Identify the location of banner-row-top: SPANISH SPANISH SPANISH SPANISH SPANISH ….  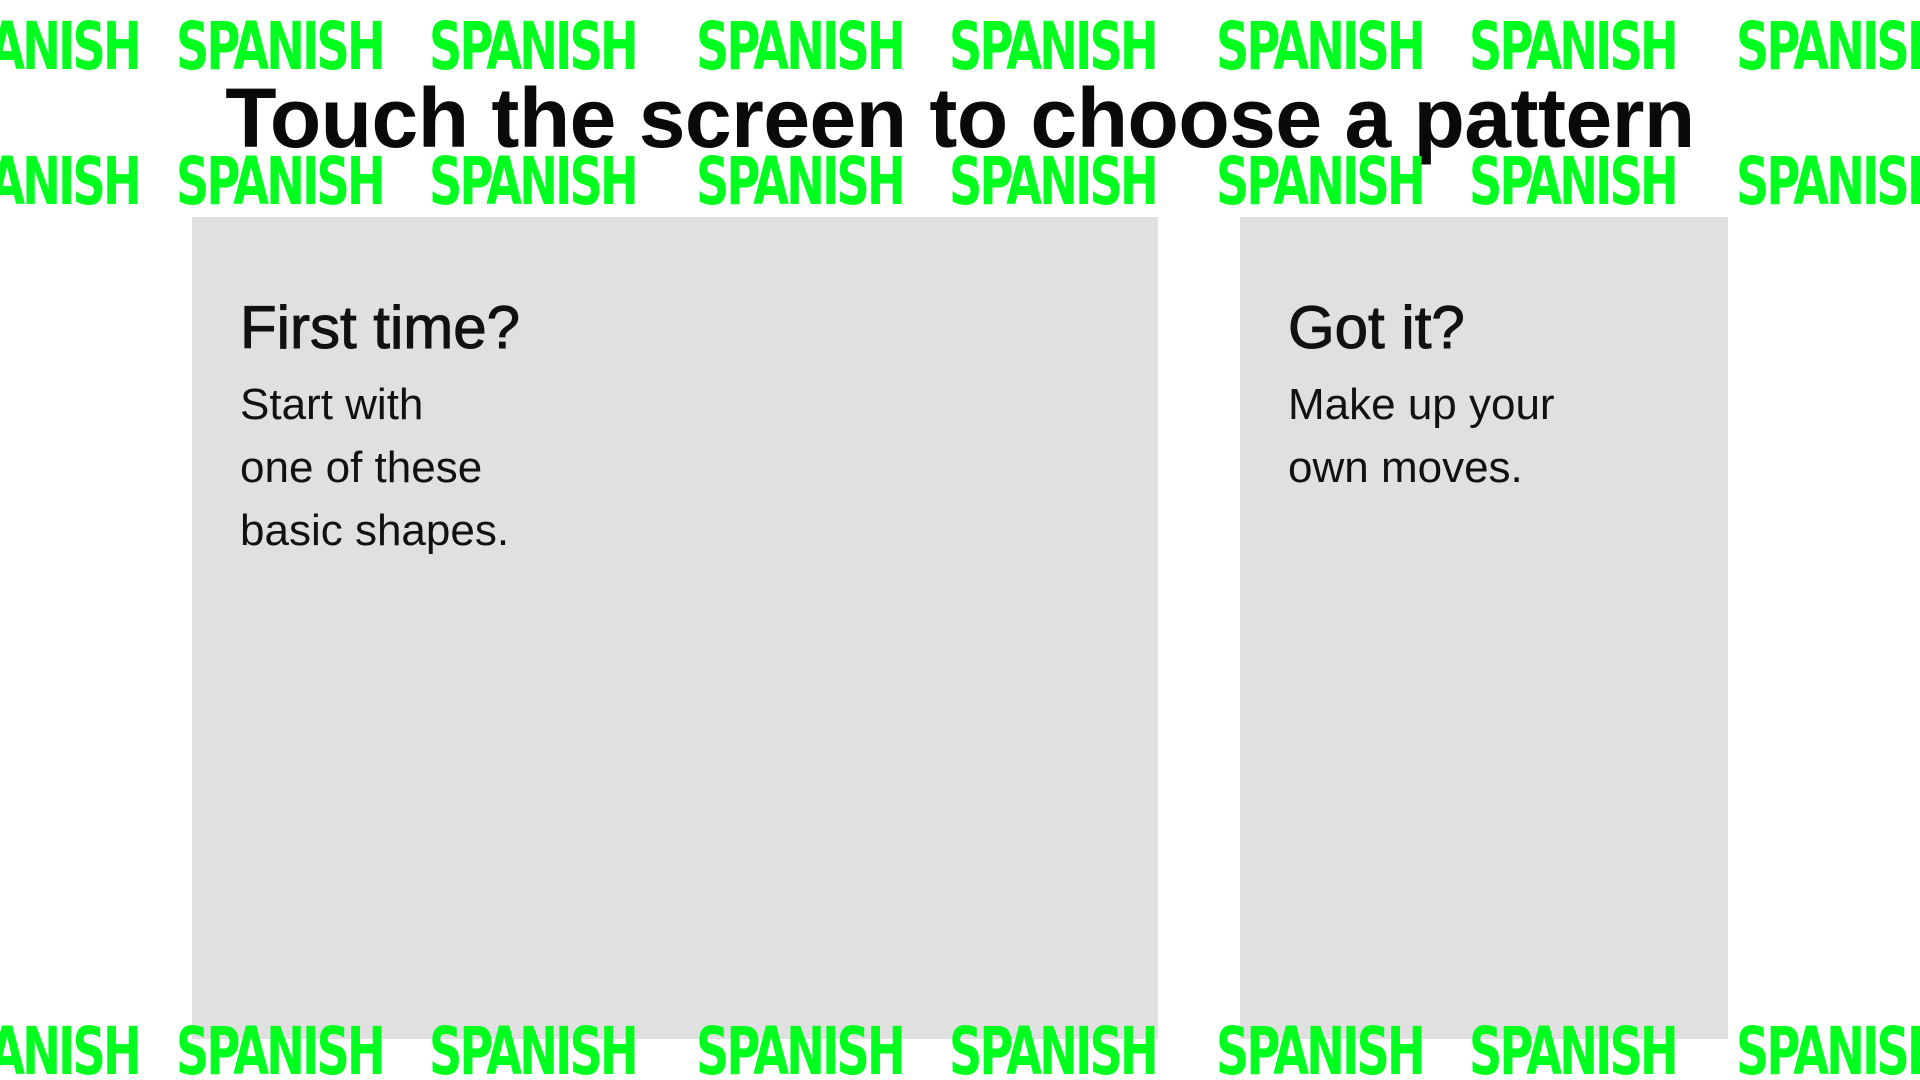
(960, 47).